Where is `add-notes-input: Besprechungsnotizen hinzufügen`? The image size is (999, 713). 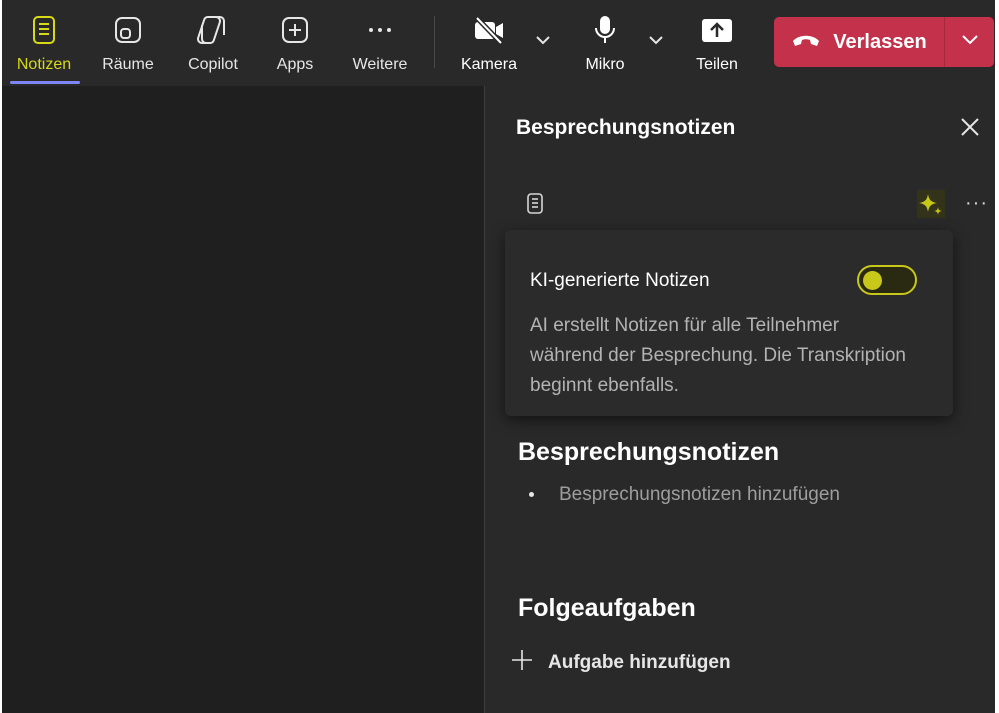 add-notes-input: Besprechungsnotizen hinzufügen is located at coordinates (699, 495).